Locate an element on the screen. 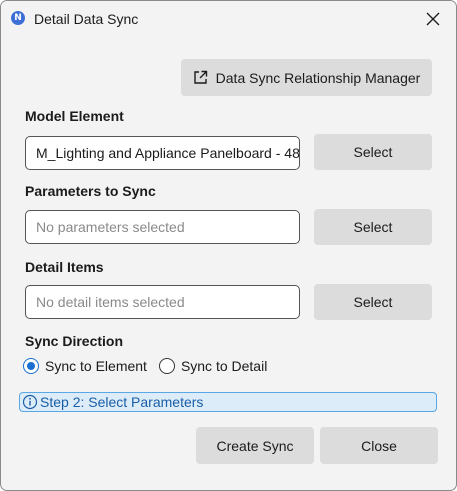 The image size is (457, 491). close-icon is located at coordinates (433, 19).